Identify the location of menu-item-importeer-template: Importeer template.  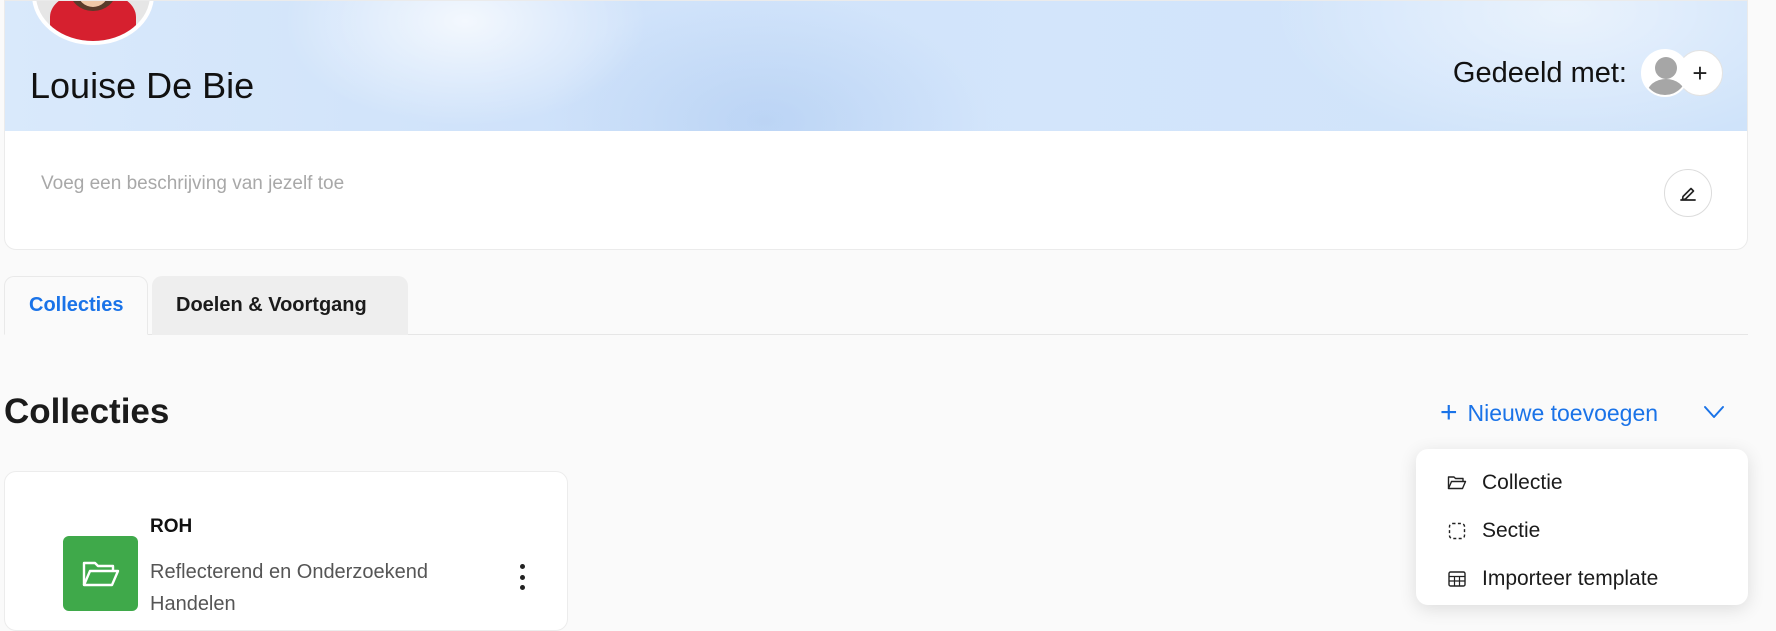
(1582, 579).